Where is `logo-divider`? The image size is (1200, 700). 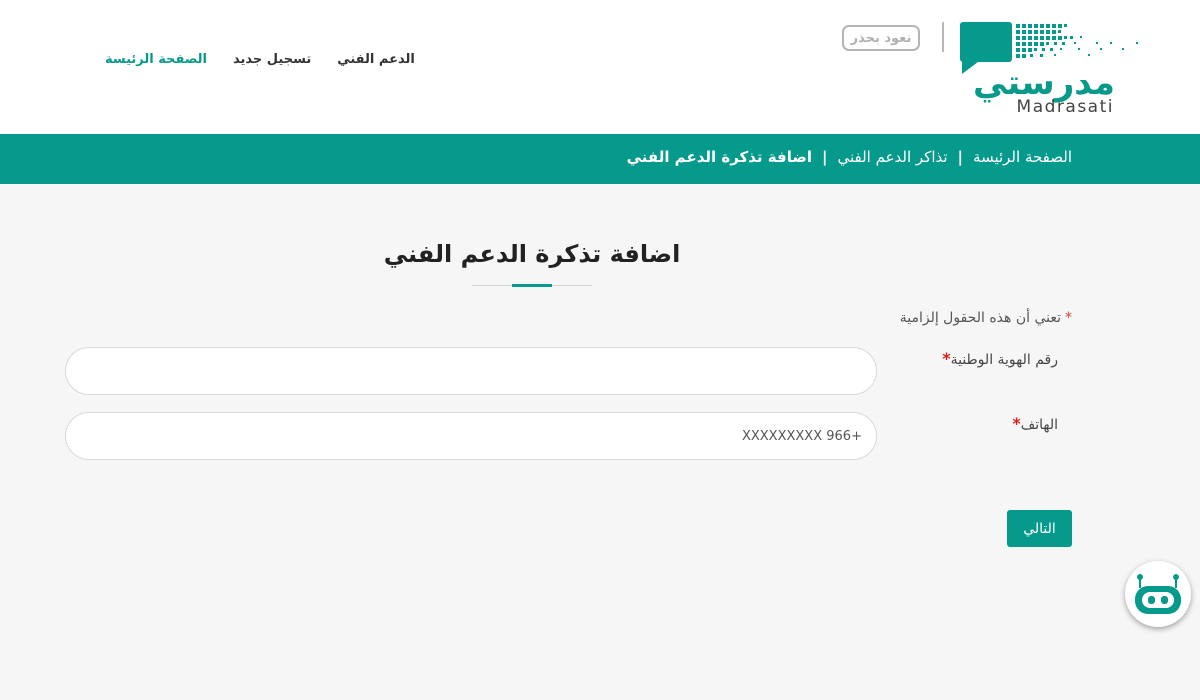 logo-divider is located at coordinates (943, 37).